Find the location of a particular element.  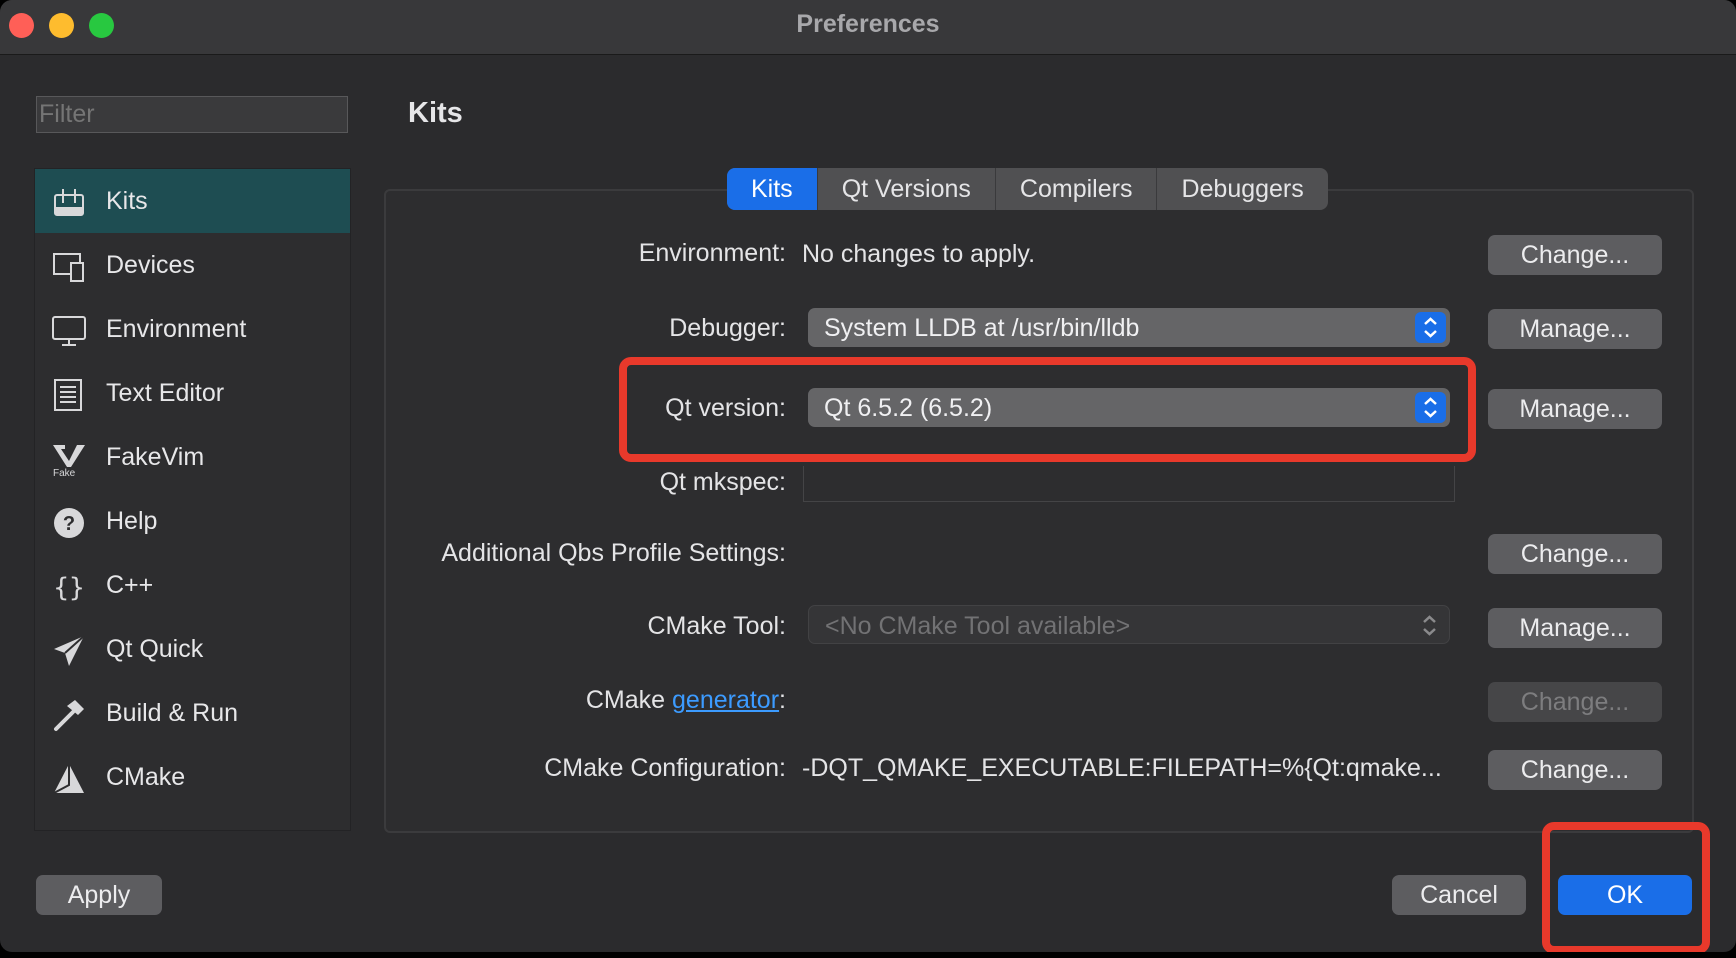

tab-compilers: Compilers is located at coordinates (1075, 189).